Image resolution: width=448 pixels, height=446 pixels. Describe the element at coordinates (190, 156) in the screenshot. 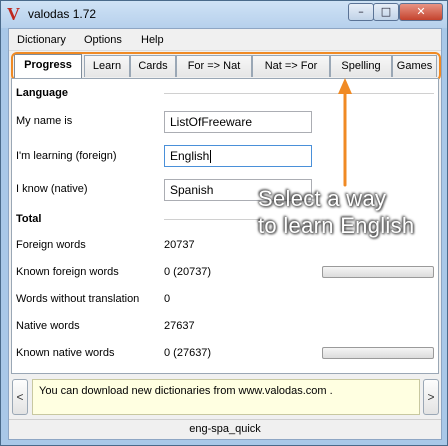

I see `foreign-language-value: English` at that location.